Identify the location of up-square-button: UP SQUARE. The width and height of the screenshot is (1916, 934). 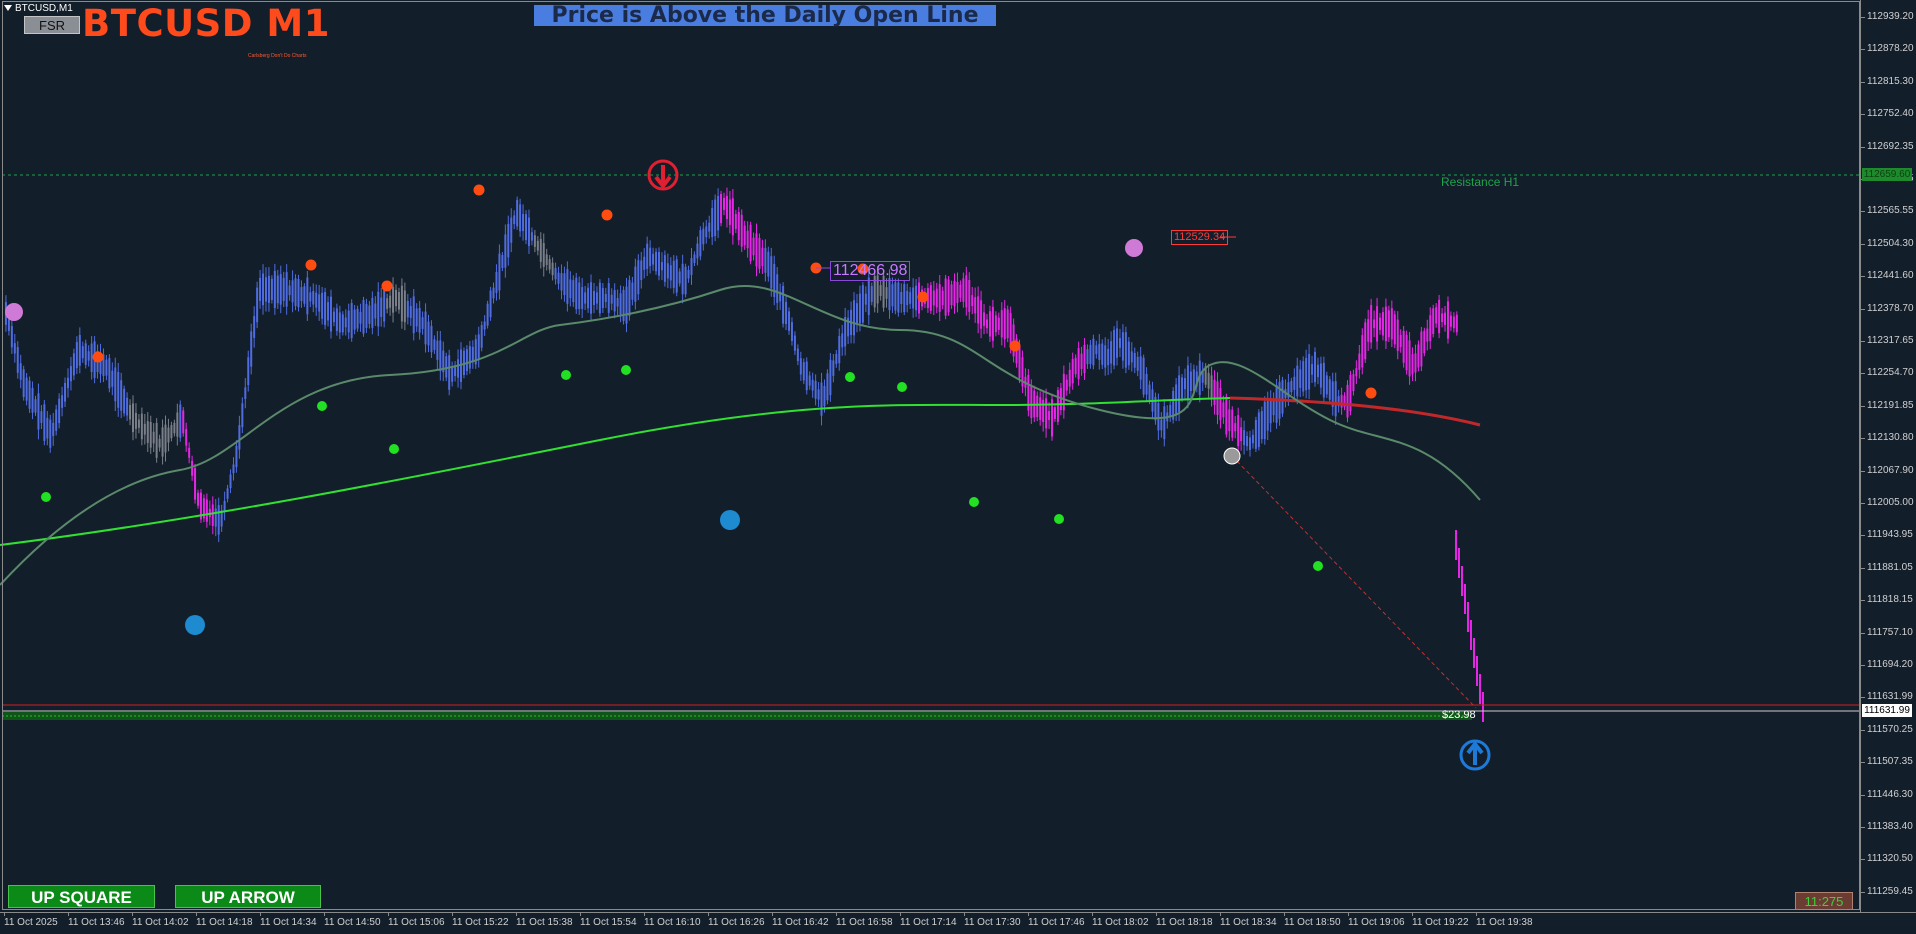
(81, 896).